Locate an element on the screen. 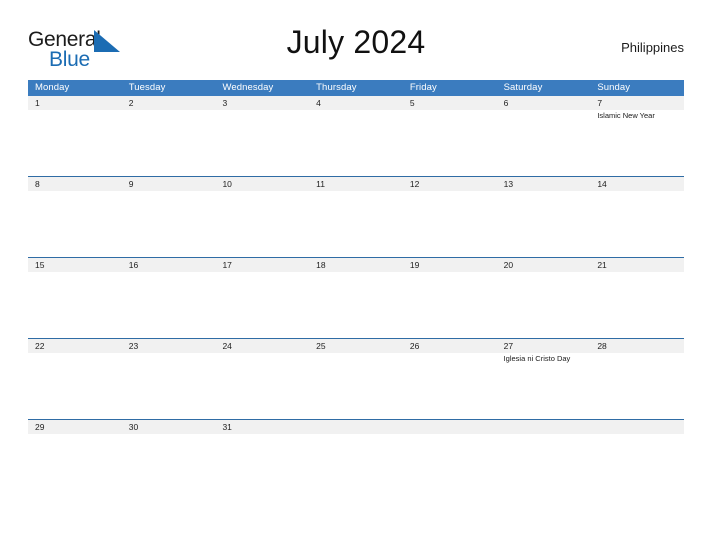  week-date-strip: 15 16 17 18 19 20 21 is located at coordinates (356, 265).